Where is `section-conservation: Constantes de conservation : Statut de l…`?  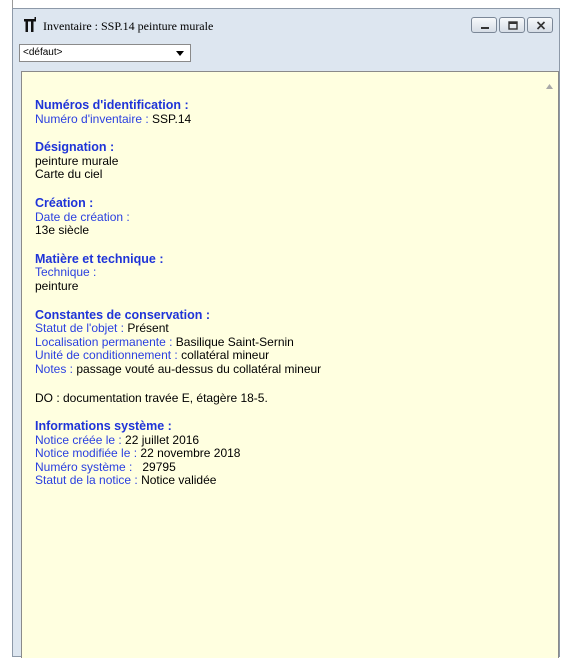
section-conservation: Constantes de conservation : Statut de l… is located at coordinates (280, 342).